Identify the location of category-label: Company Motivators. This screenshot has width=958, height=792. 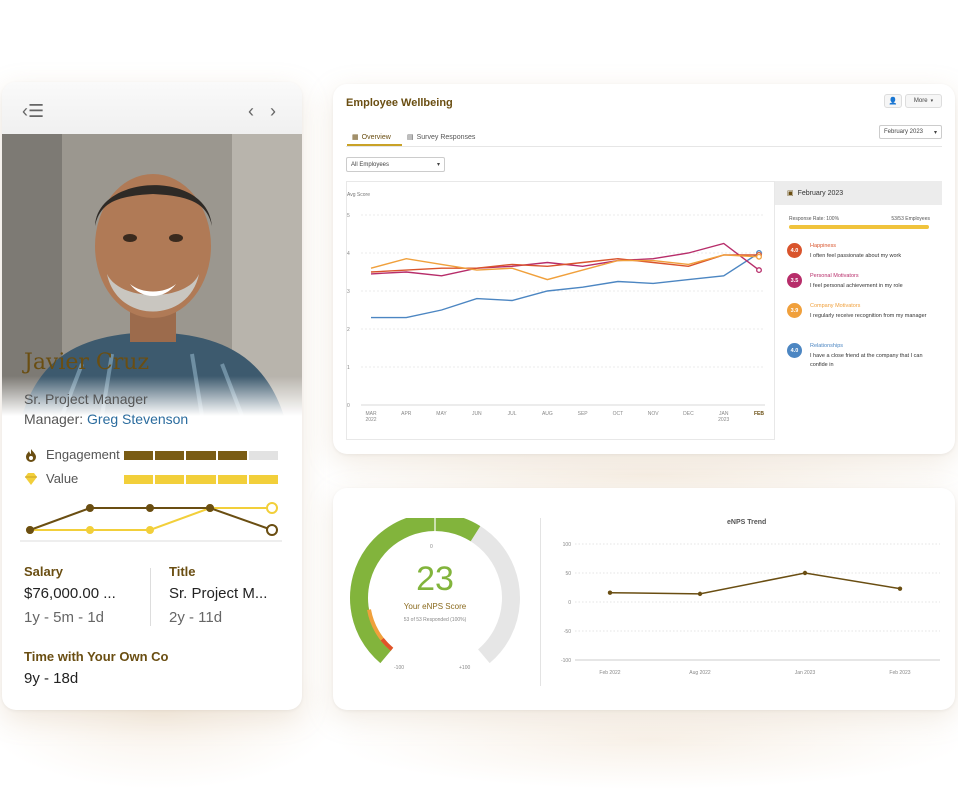
(835, 306).